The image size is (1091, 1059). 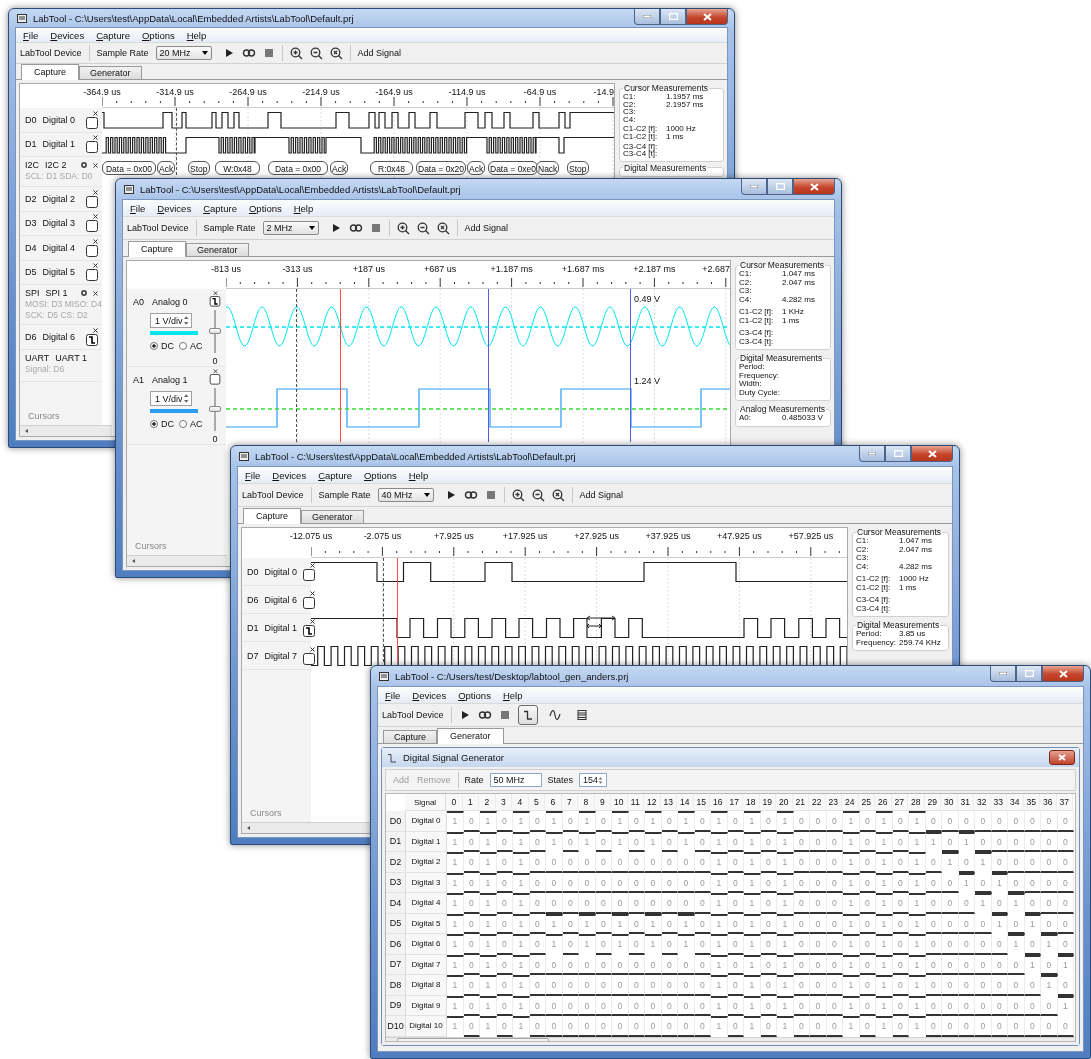 I want to click on add-signal-button: Add Signal, so click(x=379, y=53).